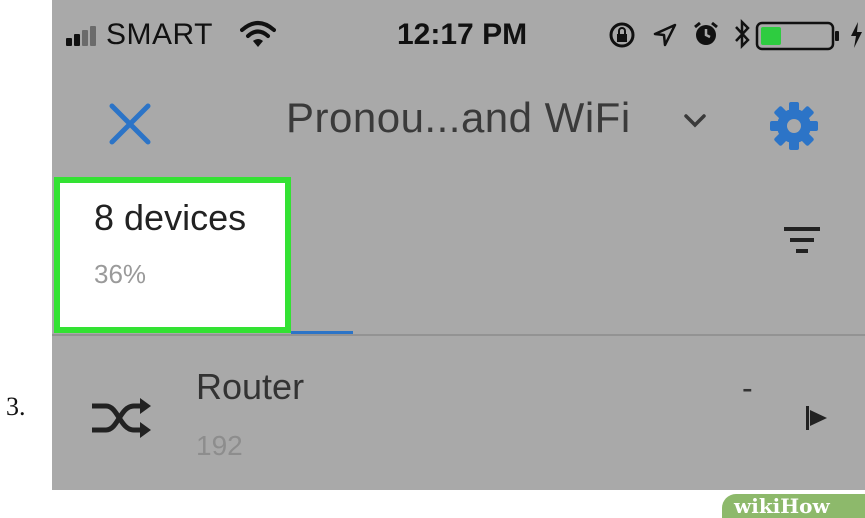  Describe the element at coordinates (159, 34) in the screenshot. I see `carrier-name: SMART` at that location.